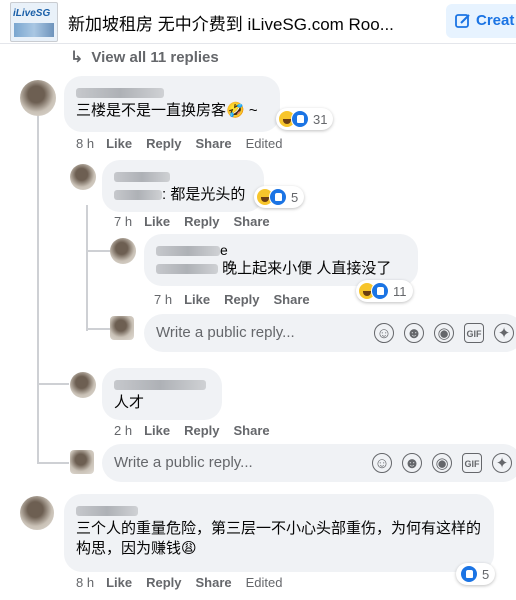  I want to click on comment-bubble: 人才, so click(162, 394).